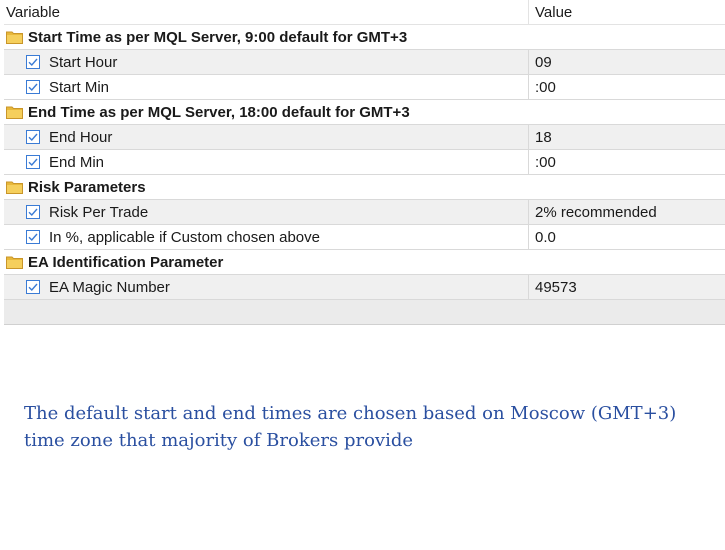 The width and height of the screenshot is (725, 550). Describe the element at coordinates (364, 287) in the screenshot. I see `param-row-ea-magic-number: EA Magic Number 49573` at that location.